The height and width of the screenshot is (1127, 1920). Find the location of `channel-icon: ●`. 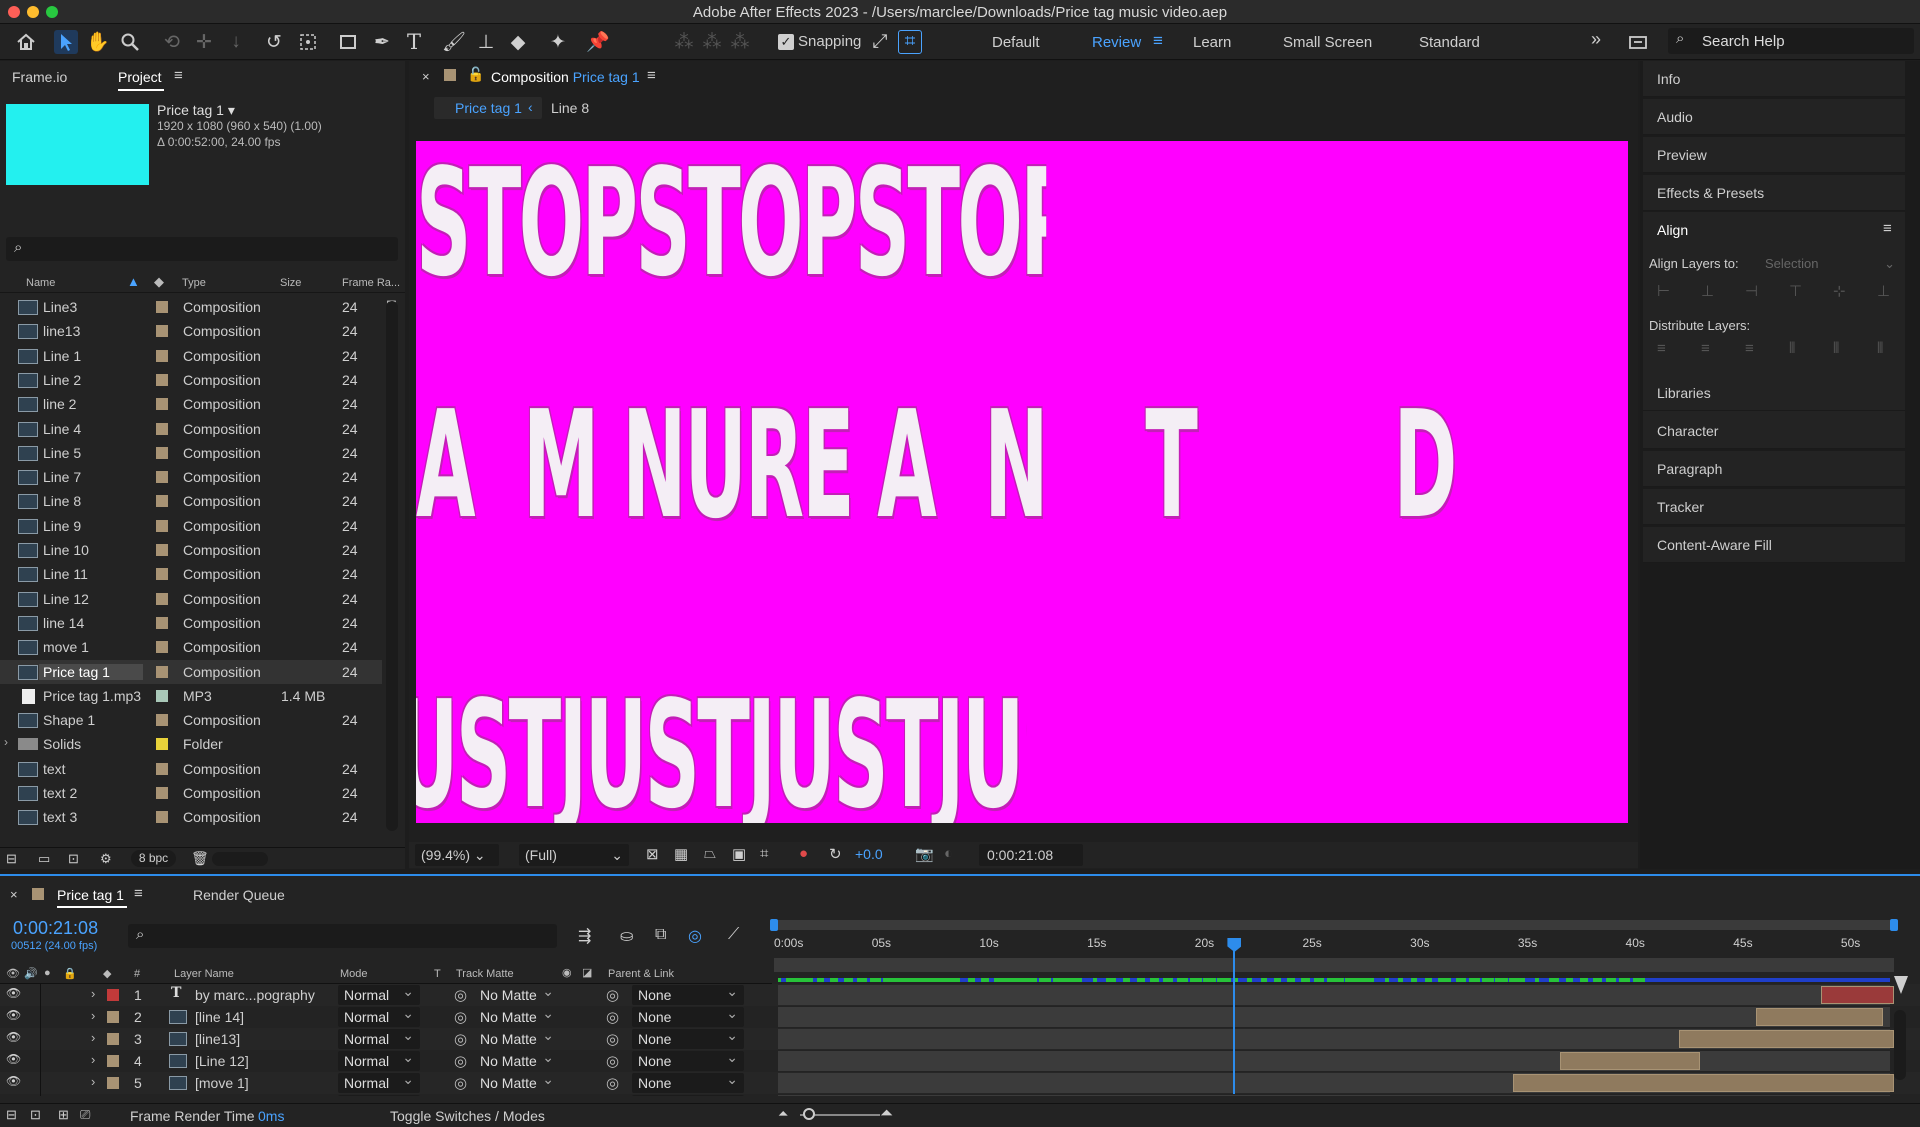

channel-icon: ● is located at coordinates (803, 853).